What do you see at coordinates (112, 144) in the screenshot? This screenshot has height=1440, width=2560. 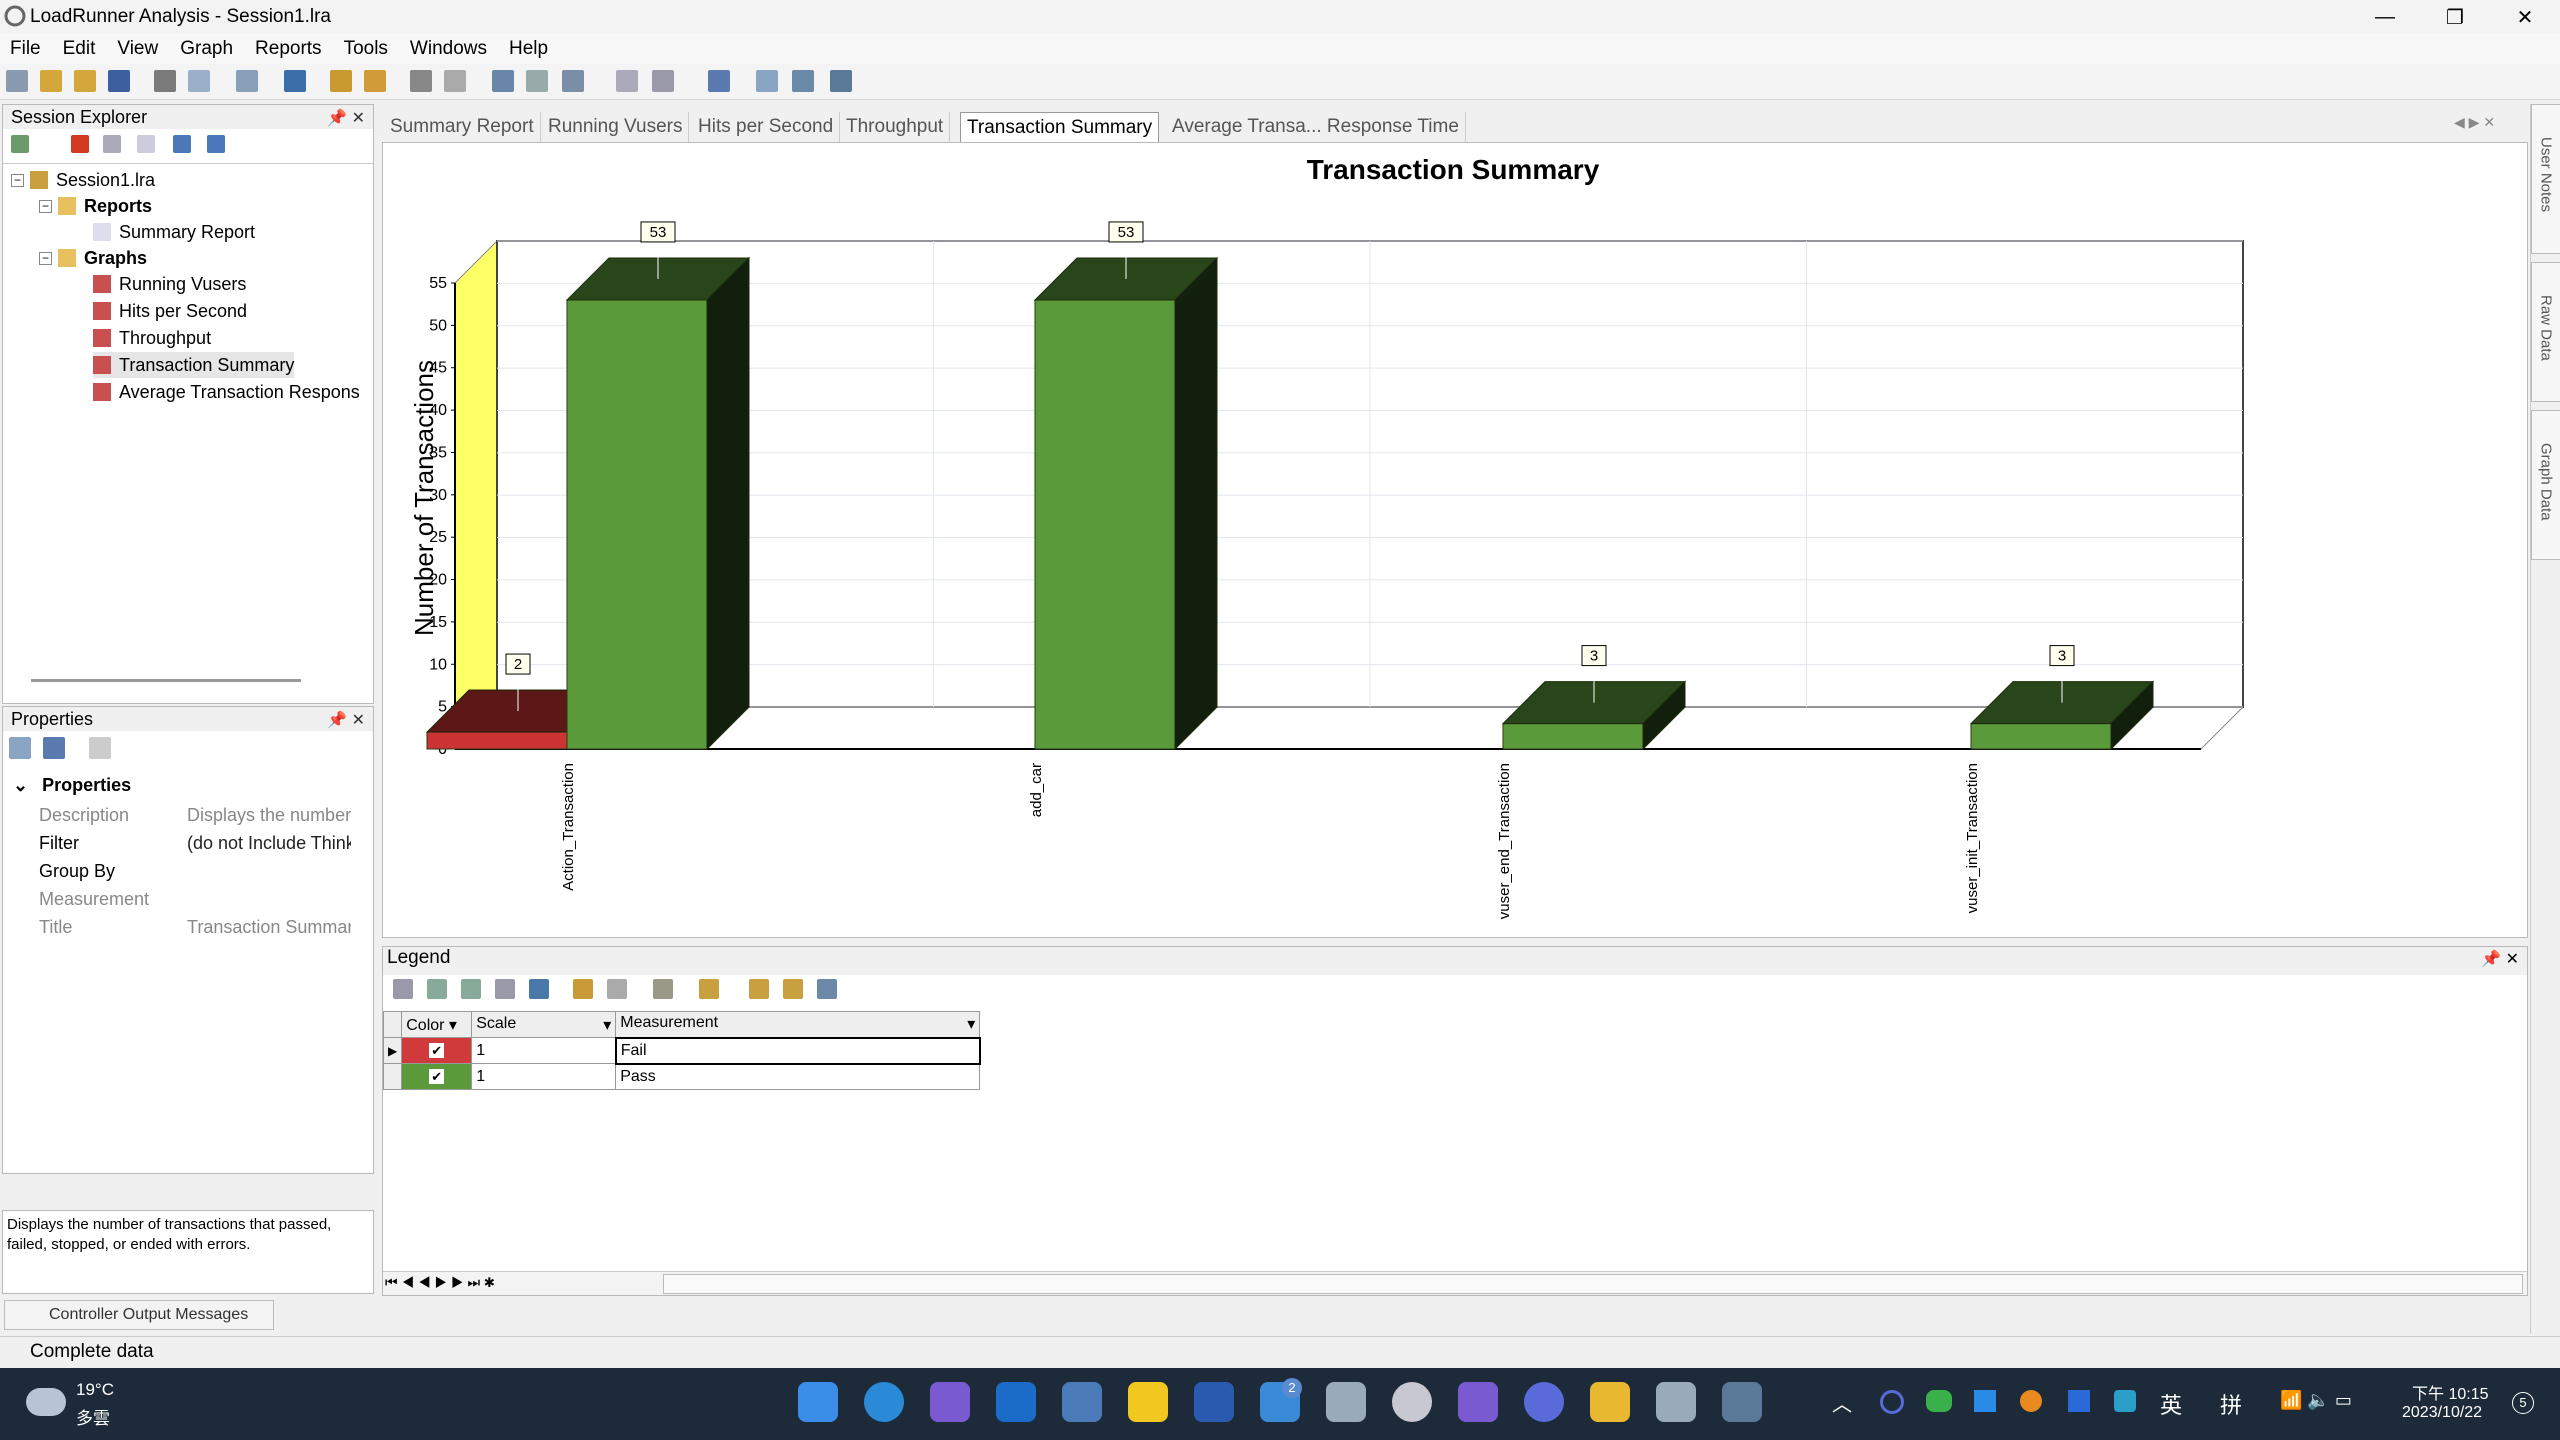 I see `rename-icon` at bounding box center [112, 144].